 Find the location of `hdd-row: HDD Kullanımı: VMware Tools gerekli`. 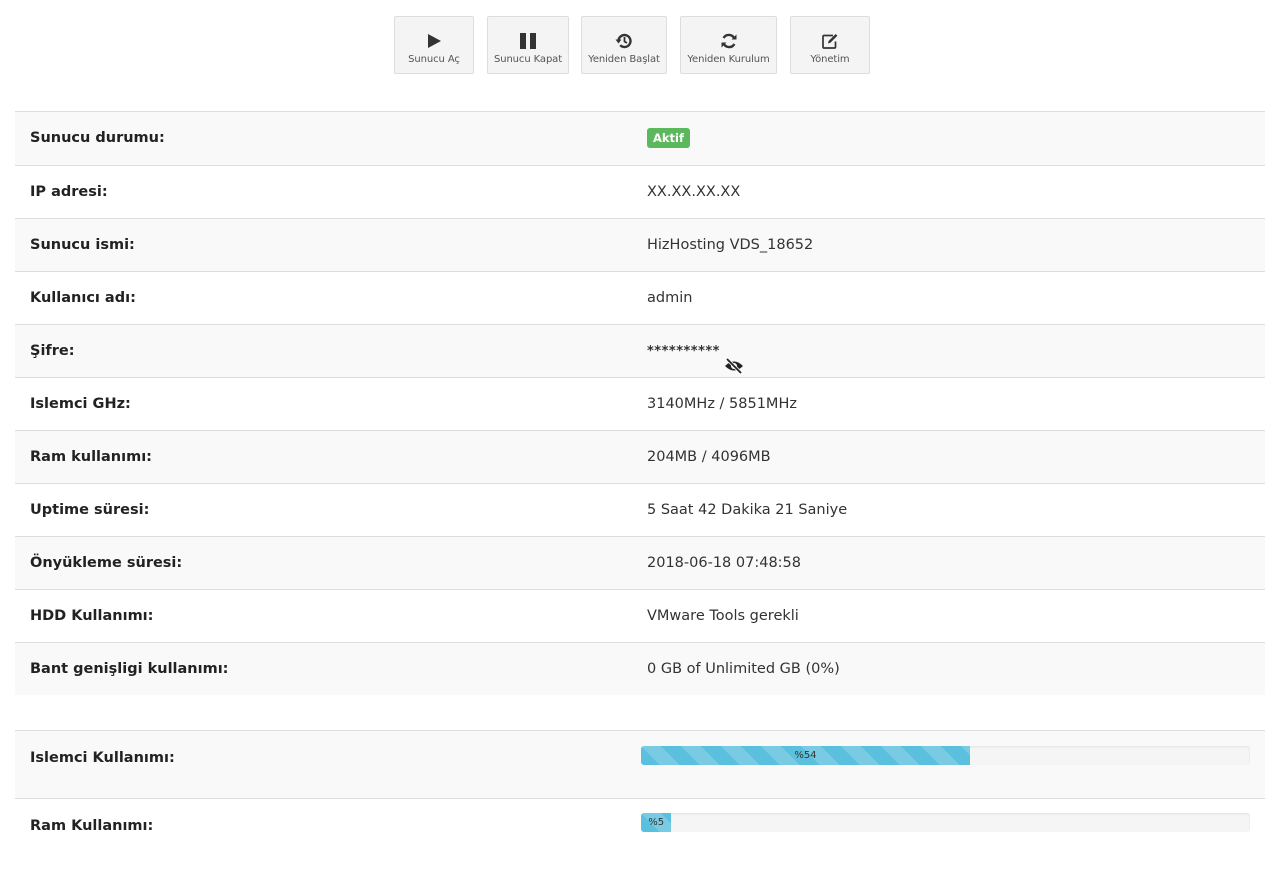

hdd-row: HDD Kullanımı: VMware Tools gerekli is located at coordinates (640, 615).